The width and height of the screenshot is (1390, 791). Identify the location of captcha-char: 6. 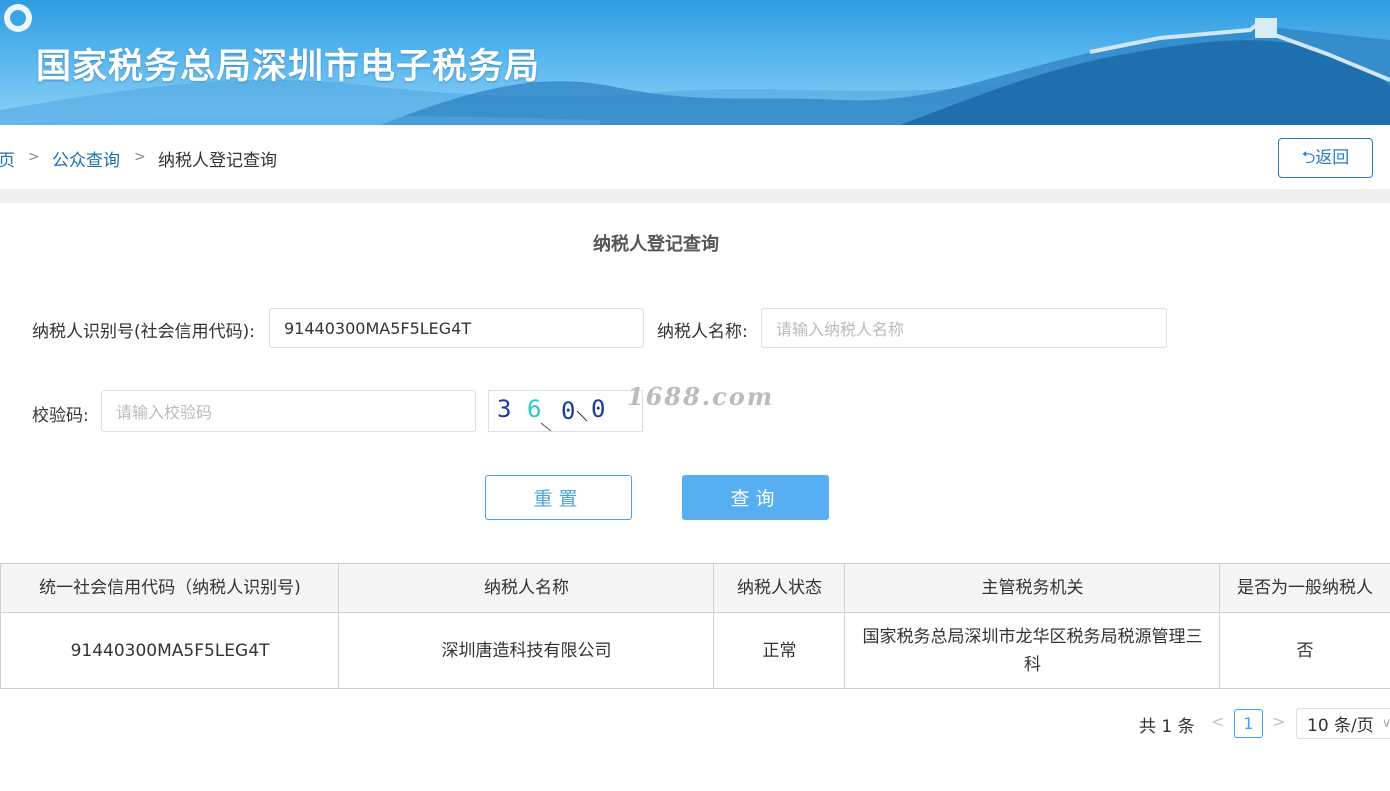
(534, 409).